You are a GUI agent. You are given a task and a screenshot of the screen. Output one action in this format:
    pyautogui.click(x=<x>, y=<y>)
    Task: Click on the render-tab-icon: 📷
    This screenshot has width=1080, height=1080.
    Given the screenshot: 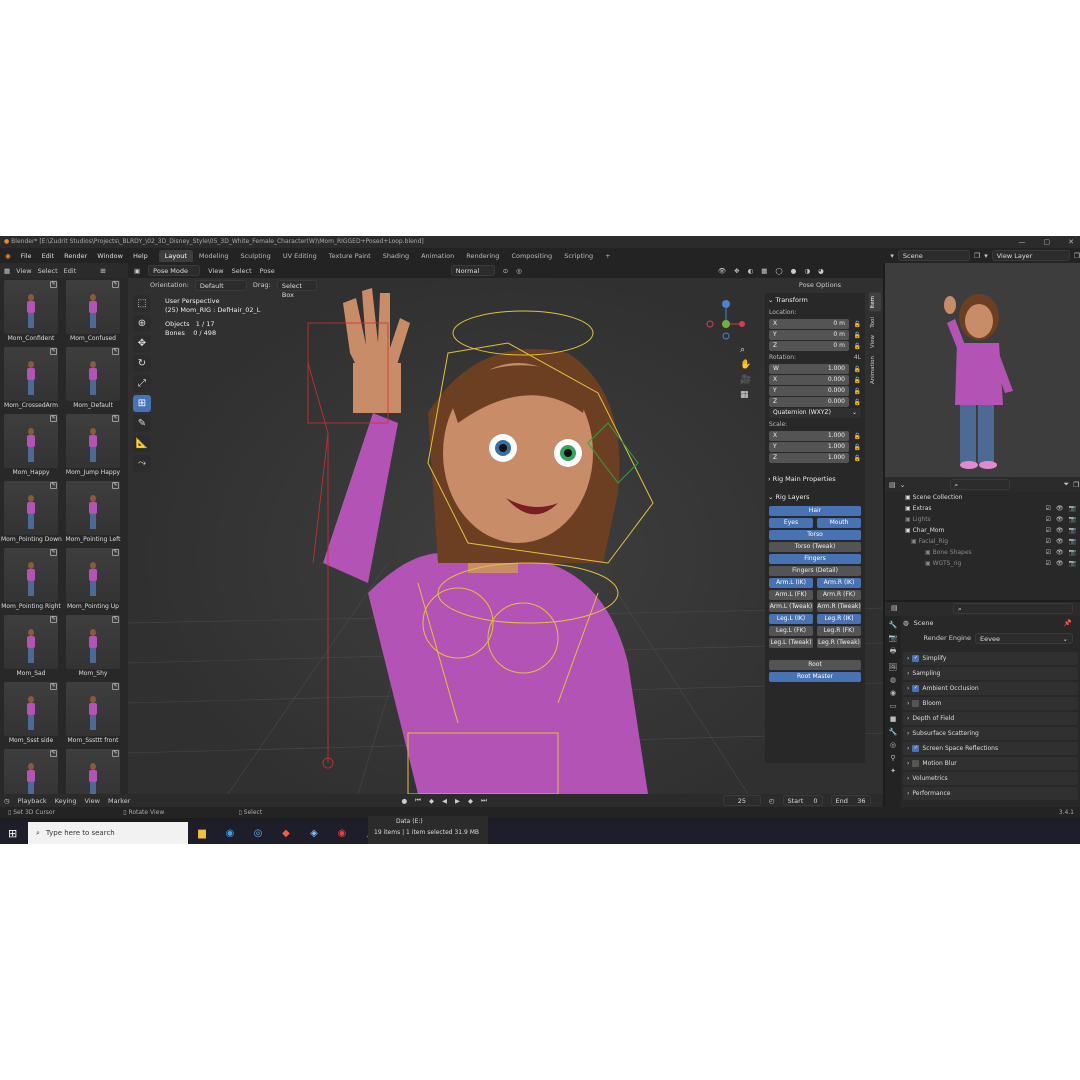 What is the action you would take?
    pyautogui.click(x=893, y=638)
    